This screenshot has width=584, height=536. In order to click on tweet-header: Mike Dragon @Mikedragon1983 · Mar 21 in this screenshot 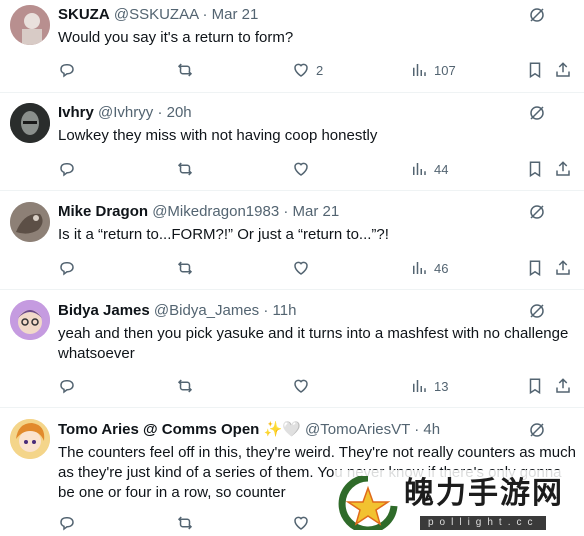, I will do `click(291, 212)`.